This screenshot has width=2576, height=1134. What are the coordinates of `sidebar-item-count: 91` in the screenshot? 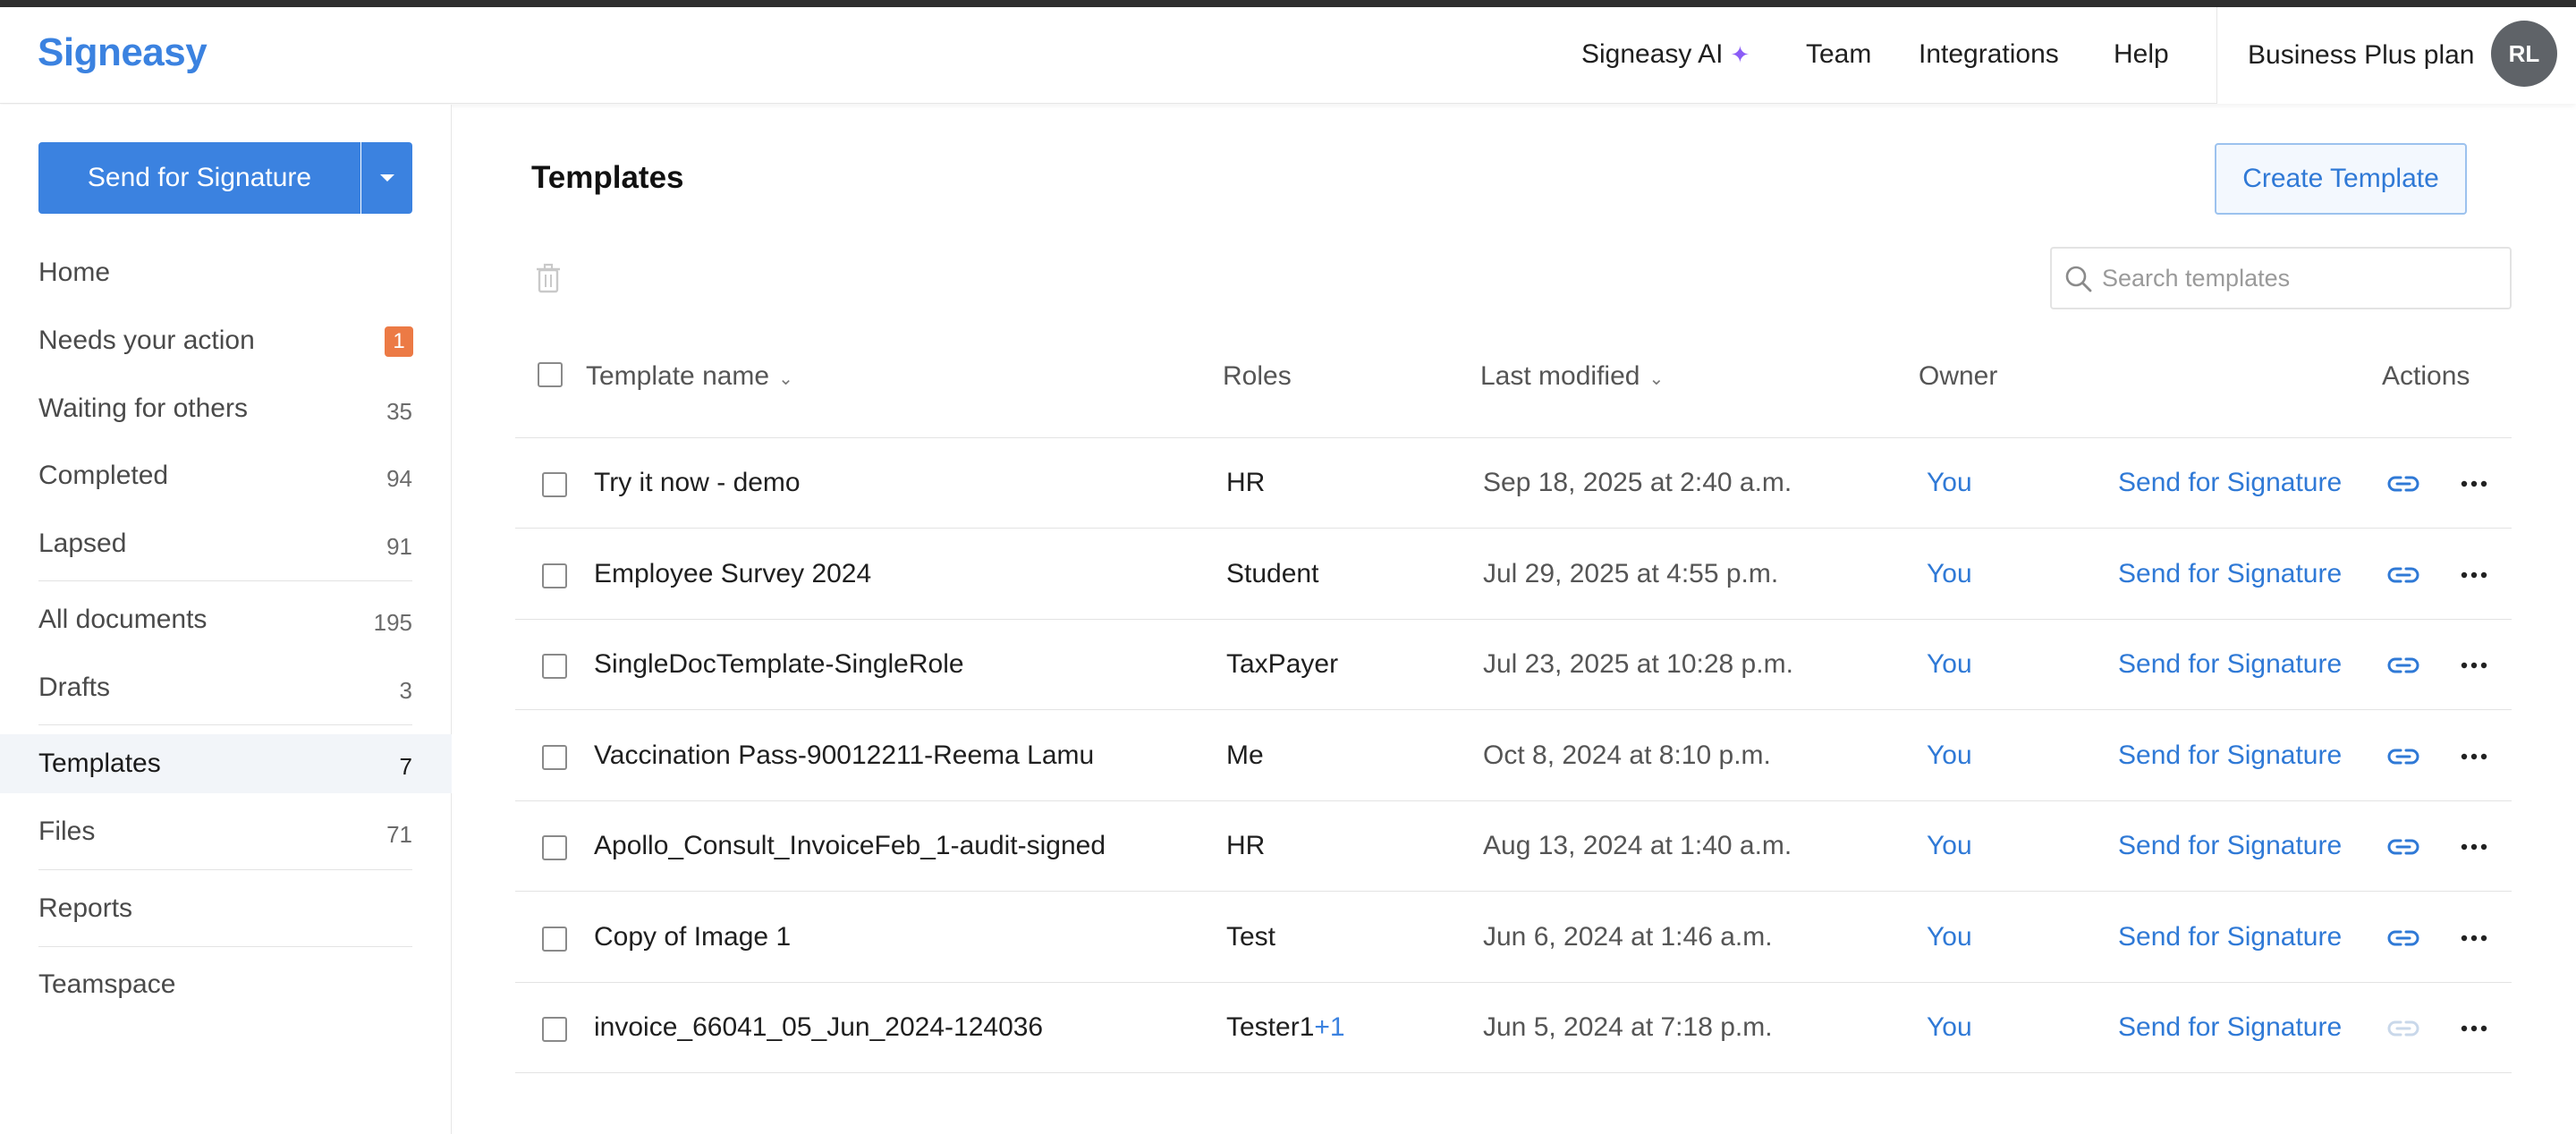 It's located at (399, 546).